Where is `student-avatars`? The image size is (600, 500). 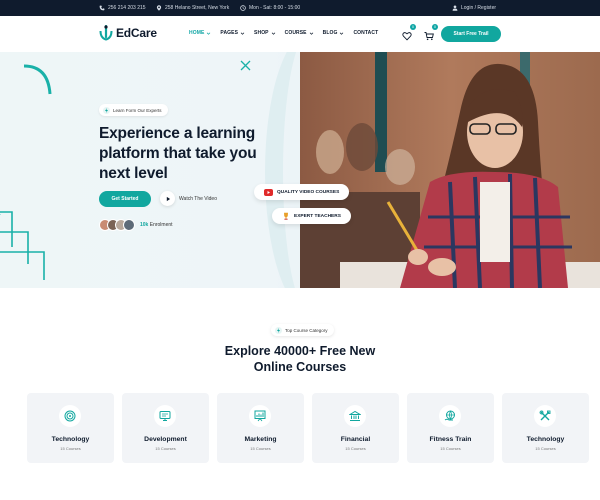 student-avatars is located at coordinates (117, 225).